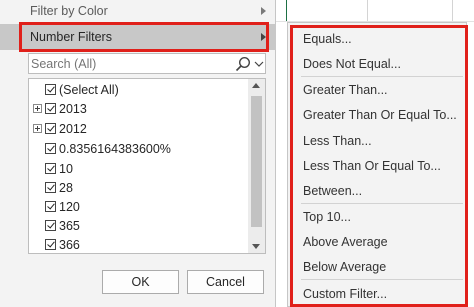 The width and height of the screenshot is (474, 307). I want to click on active-cell-border, so click(286, 11).